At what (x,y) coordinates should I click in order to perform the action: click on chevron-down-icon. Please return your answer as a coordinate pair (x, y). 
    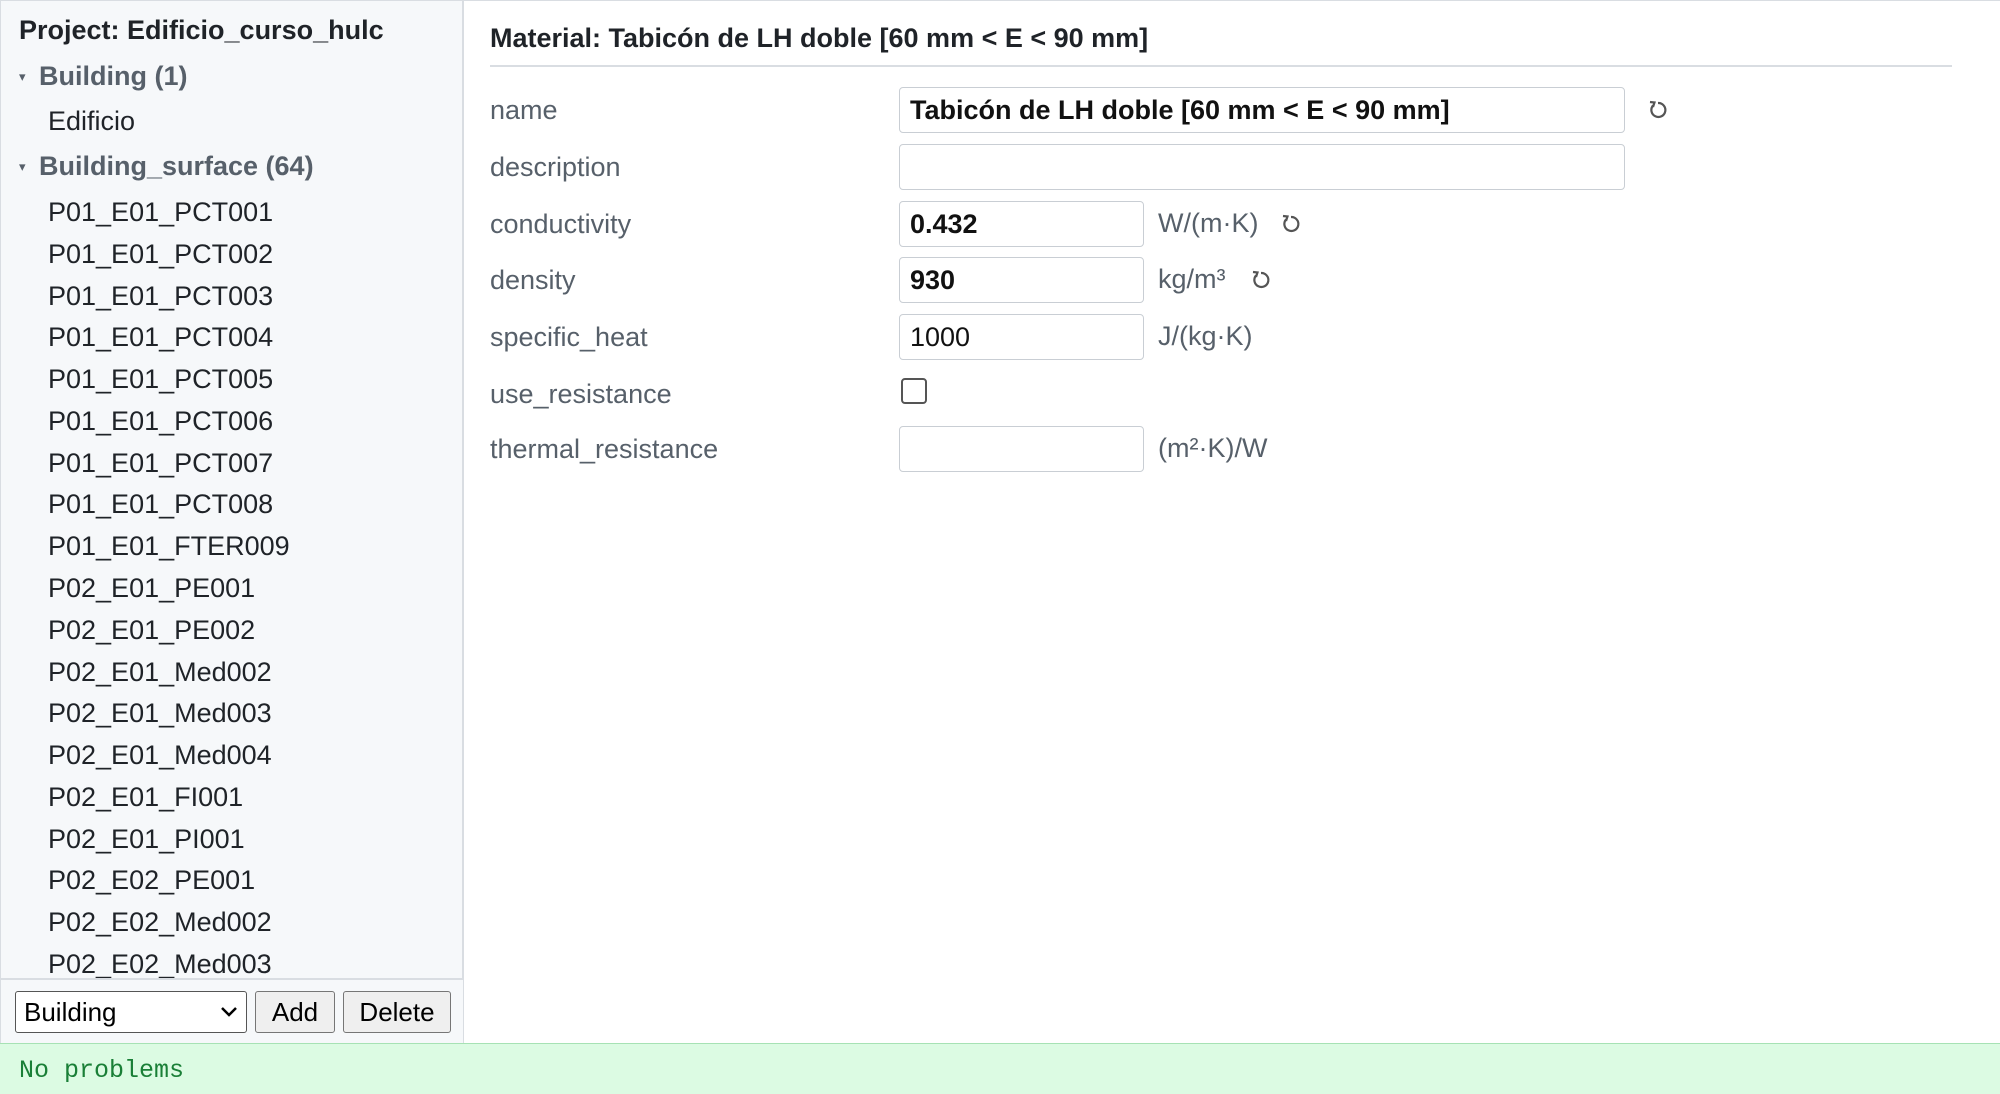
    Looking at the image, I should click on (229, 1012).